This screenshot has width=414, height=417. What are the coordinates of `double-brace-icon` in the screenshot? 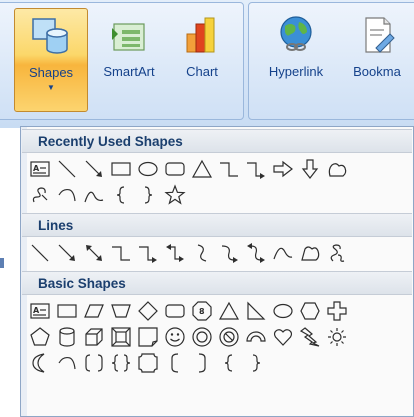 It's located at (121, 363).